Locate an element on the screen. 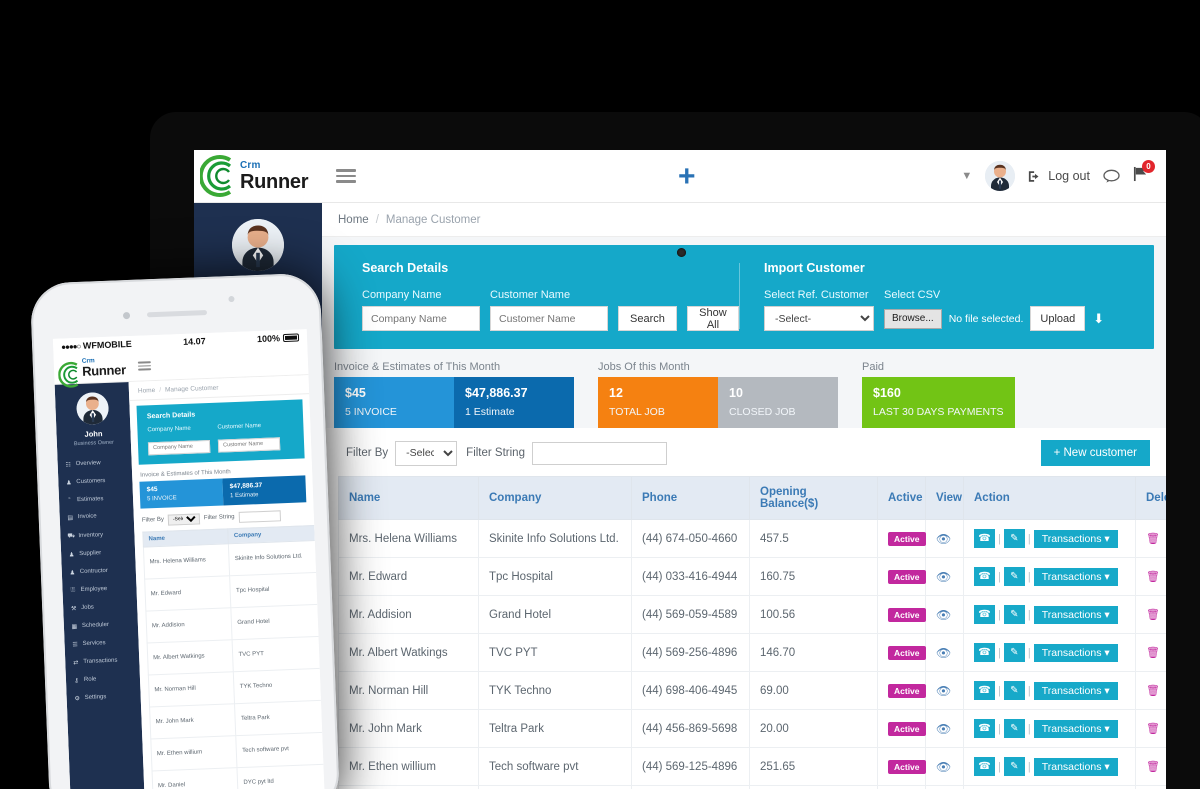 Image resolution: width=1200 pixels, height=789 pixels. app-logo: Crm Runner is located at coordinates (258, 176).